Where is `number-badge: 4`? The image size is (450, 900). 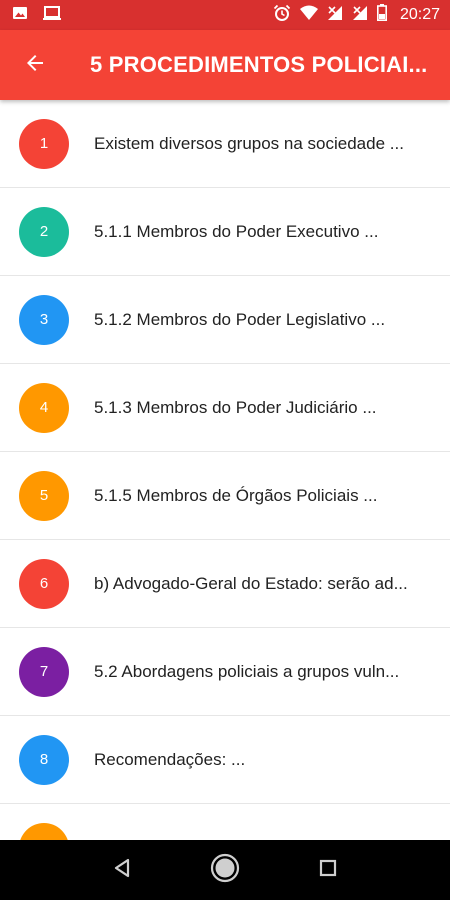
number-badge: 4 is located at coordinates (44, 407).